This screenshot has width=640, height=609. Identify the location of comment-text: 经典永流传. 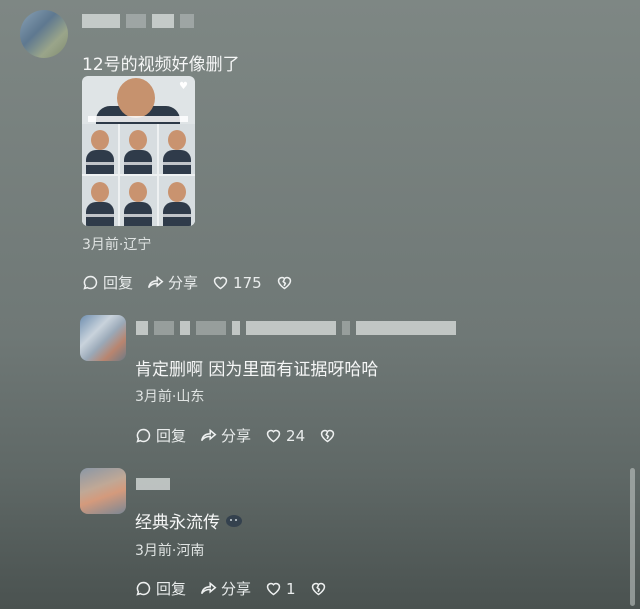
(188, 520).